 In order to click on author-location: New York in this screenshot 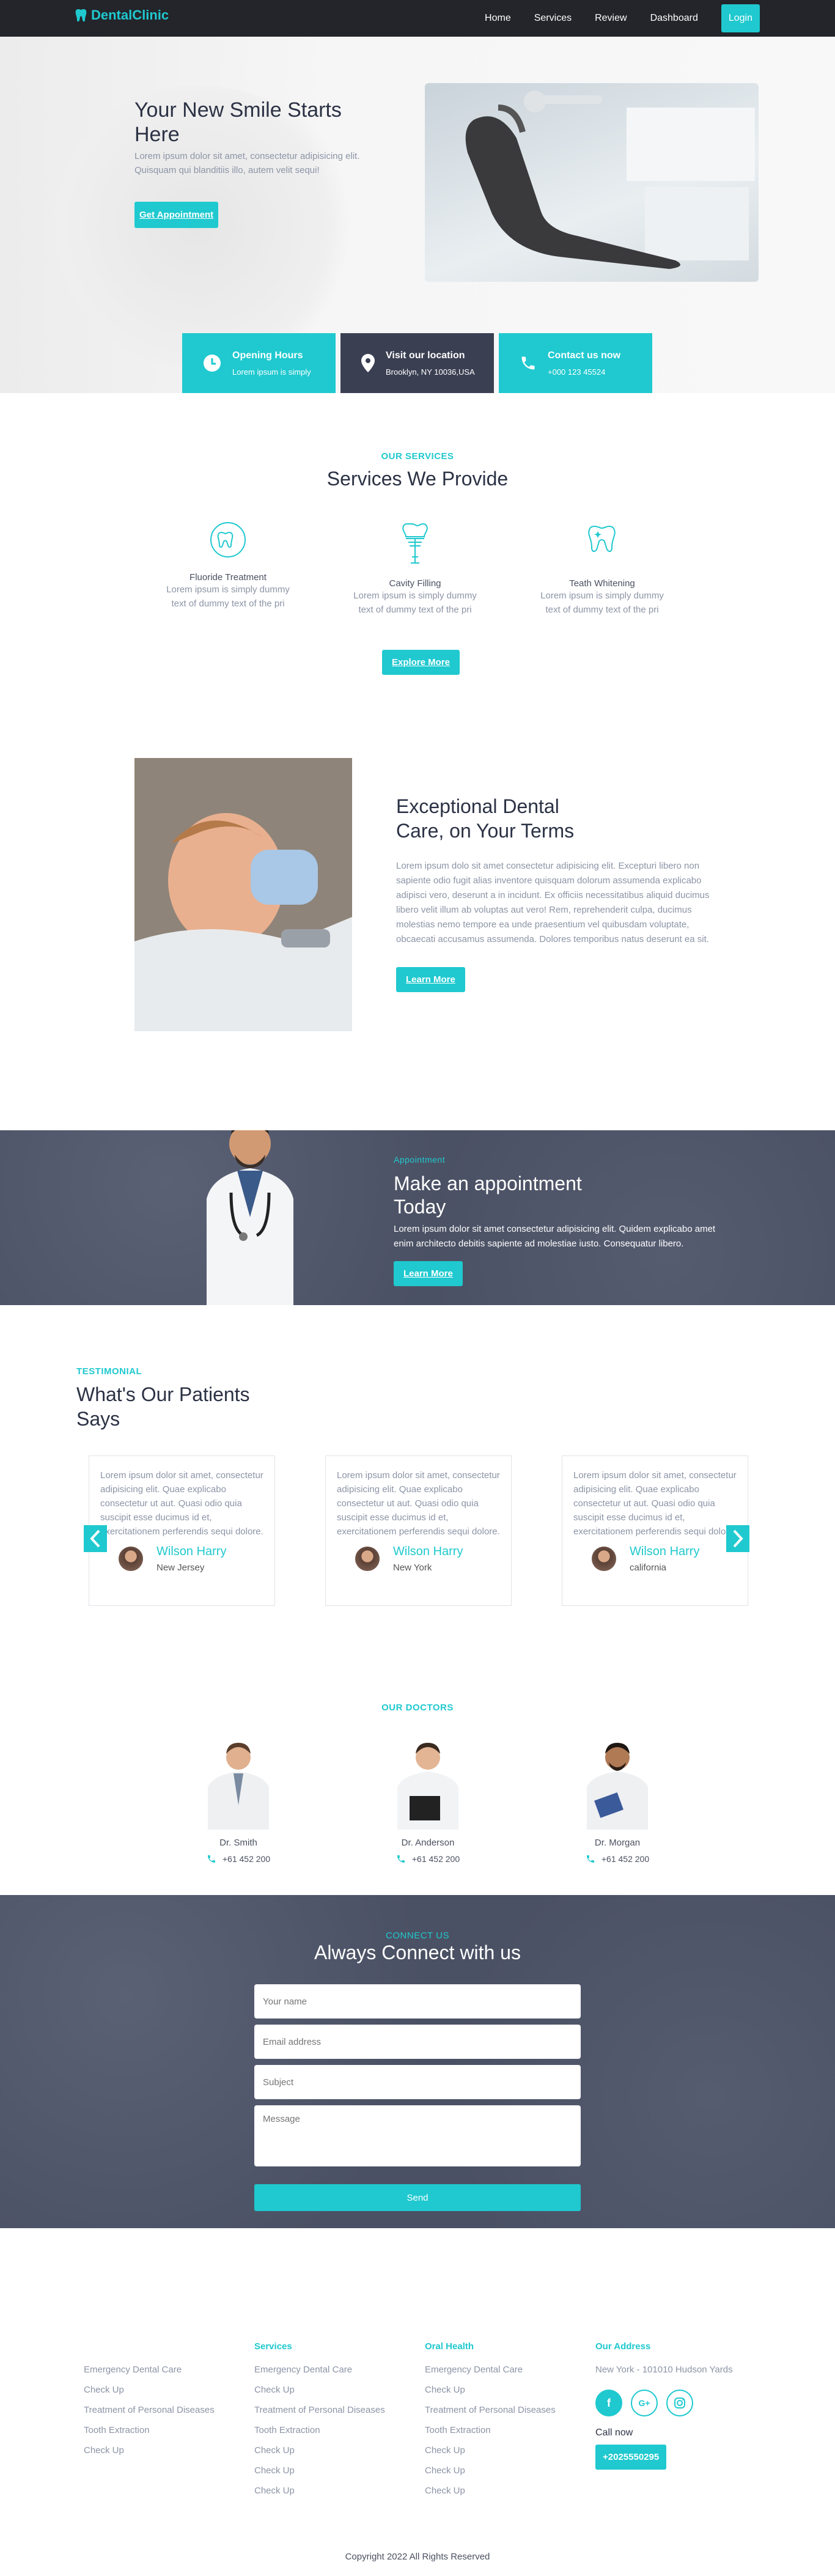, I will do `click(412, 1567)`.